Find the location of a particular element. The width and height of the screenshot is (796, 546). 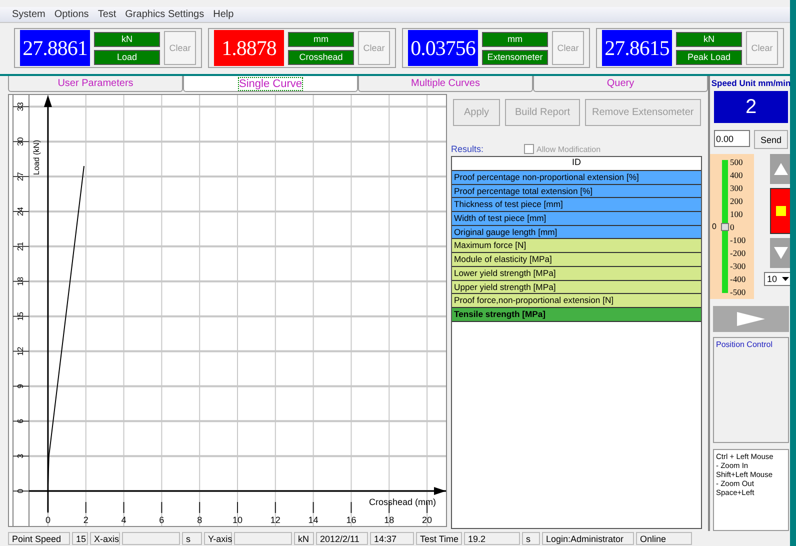

y-tick-label: 0 is located at coordinates (21, 491).